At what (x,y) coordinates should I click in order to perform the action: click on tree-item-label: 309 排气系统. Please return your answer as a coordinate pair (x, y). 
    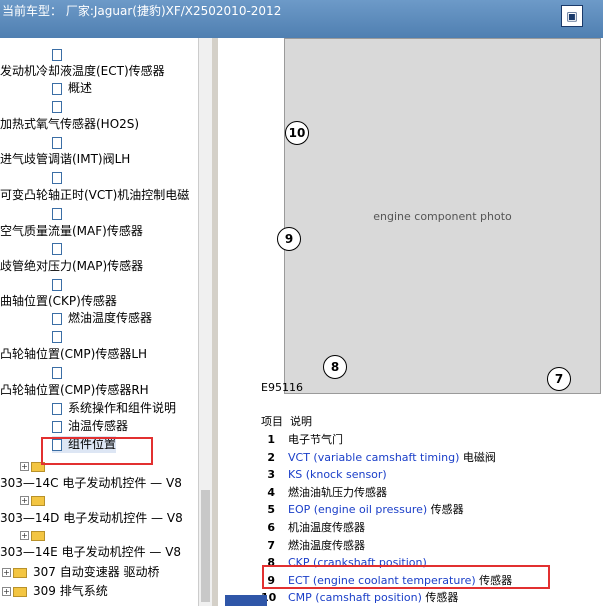
    Looking at the image, I should click on (70, 591).